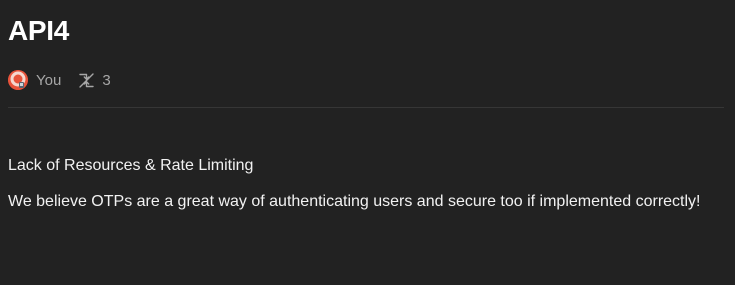 The image size is (735, 285). Describe the element at coordinates (48, 80) in the screenshot. I see `author-name: You` at that location.